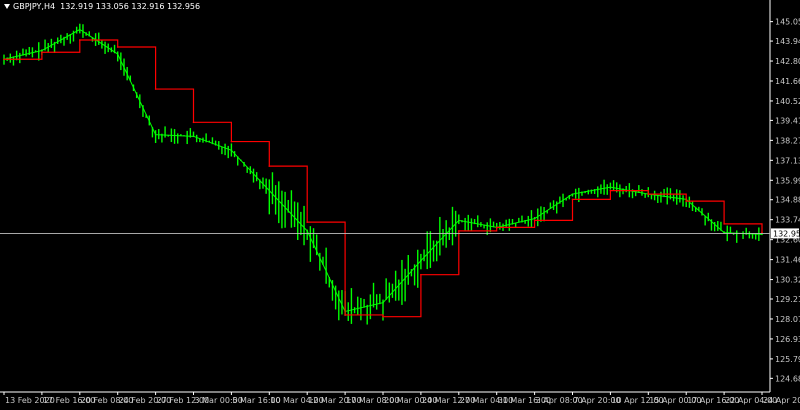  I want to click on y-tick-label: 128.070, so click(787, 319).